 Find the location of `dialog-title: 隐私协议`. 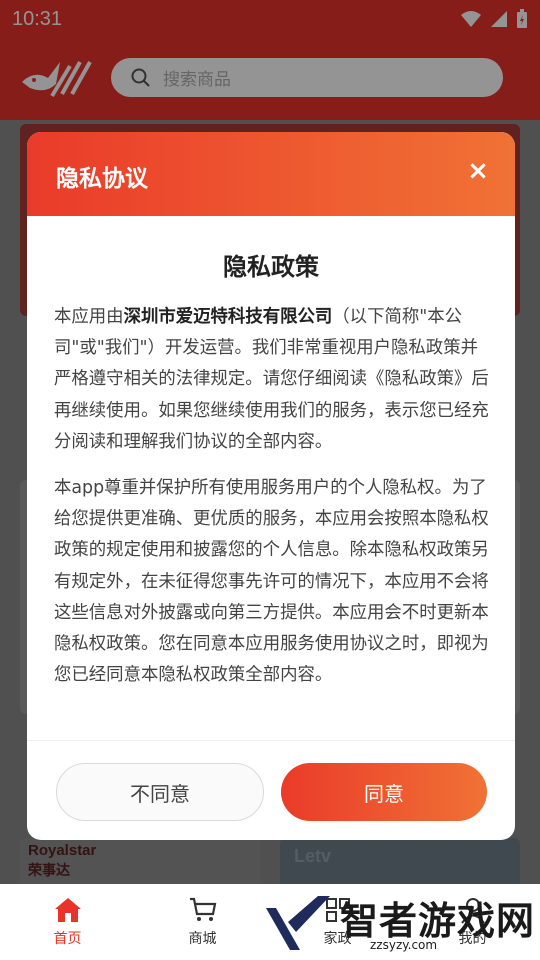

dialog-title: 隐私协议 is located at coordinates (102, 179).